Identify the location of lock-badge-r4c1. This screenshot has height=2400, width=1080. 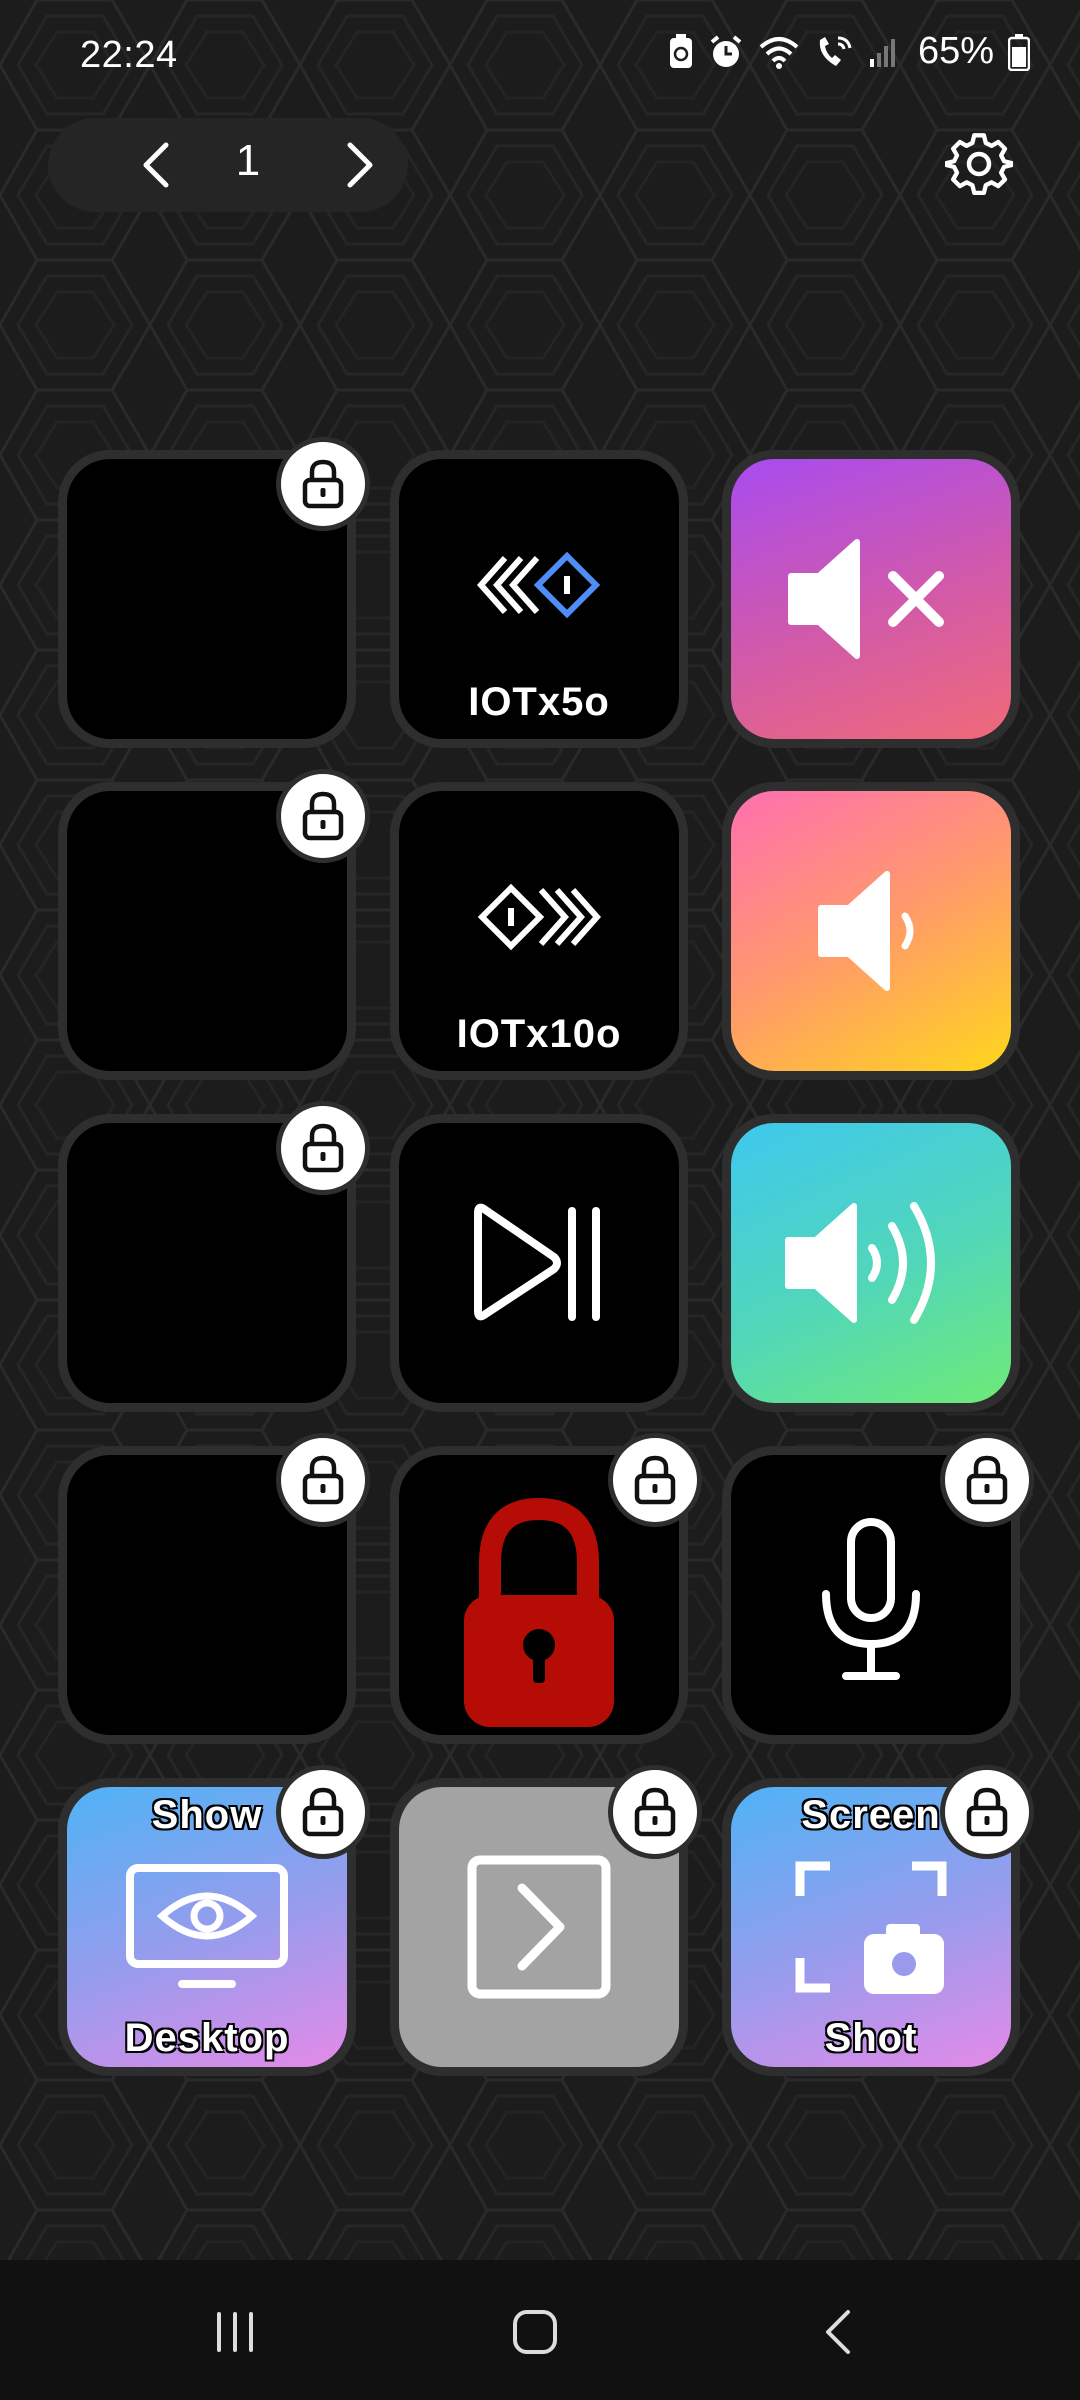
(323, 1480).